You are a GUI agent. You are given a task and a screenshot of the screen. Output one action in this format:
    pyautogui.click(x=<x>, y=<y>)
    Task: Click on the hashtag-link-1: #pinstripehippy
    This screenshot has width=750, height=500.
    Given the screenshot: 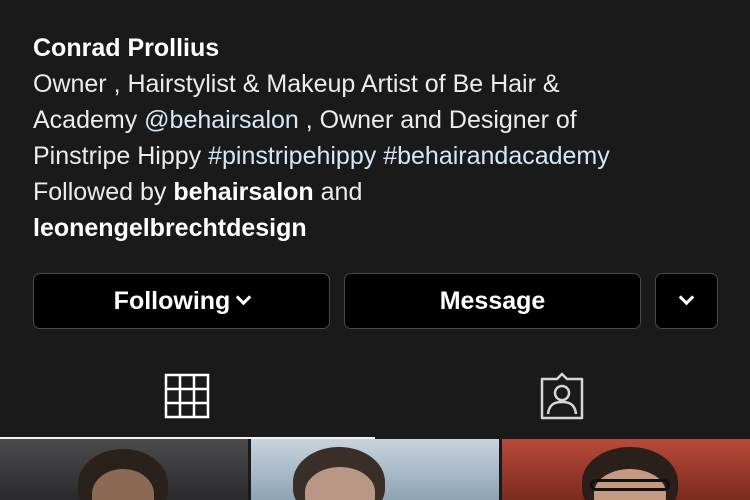 What is the action you would take?
    pyautogui.click(x=292, y=156)
    